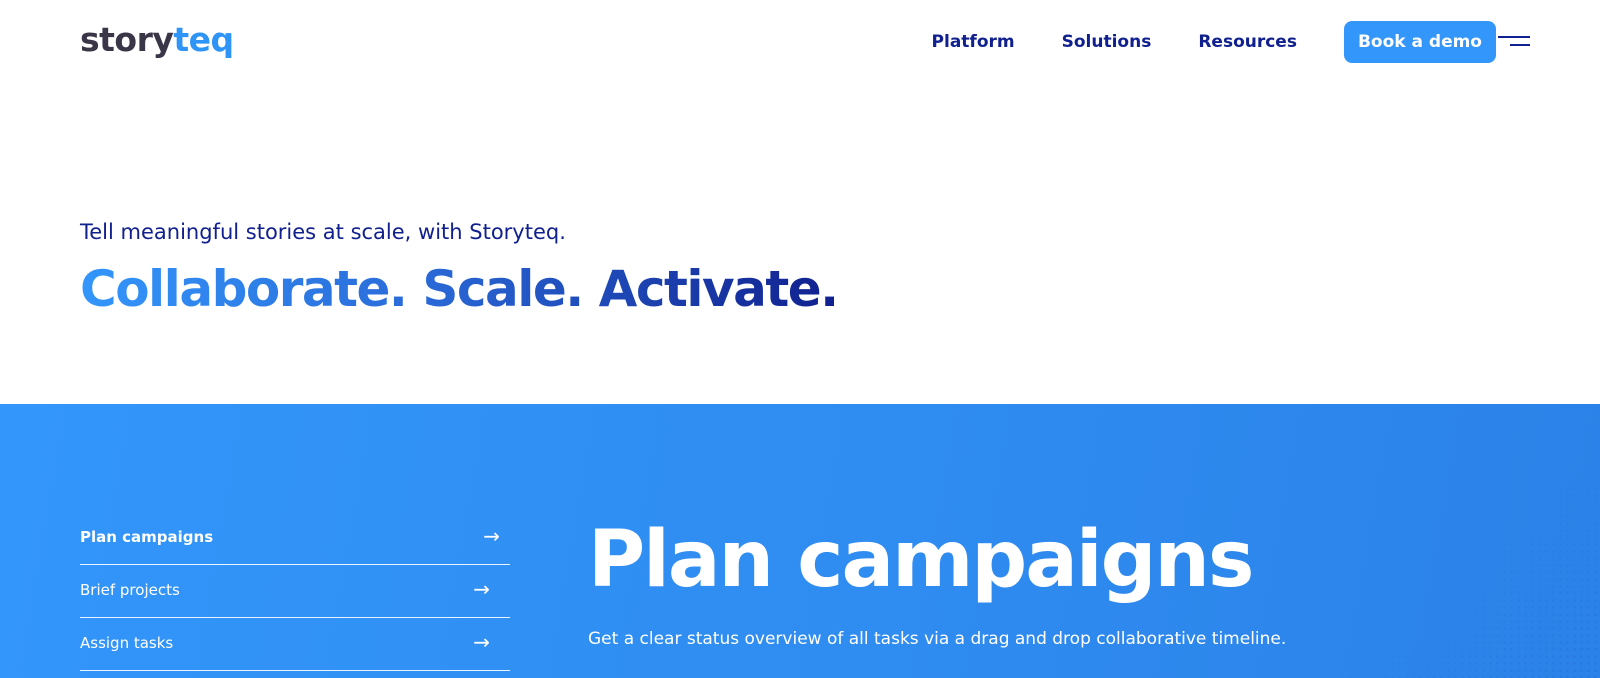 The image size is (1600, 678). Describe the element at coordinates (1514, 37) in the screenshot. I see `hamburger-bar-top` at that location.